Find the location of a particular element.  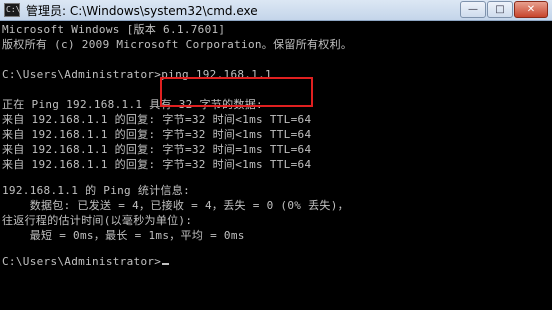

ping-reply-line: 来自 192.168.1.1 的回复: 字节=32 时间=1ms TTL=64 is located at coordinates (157, 149).